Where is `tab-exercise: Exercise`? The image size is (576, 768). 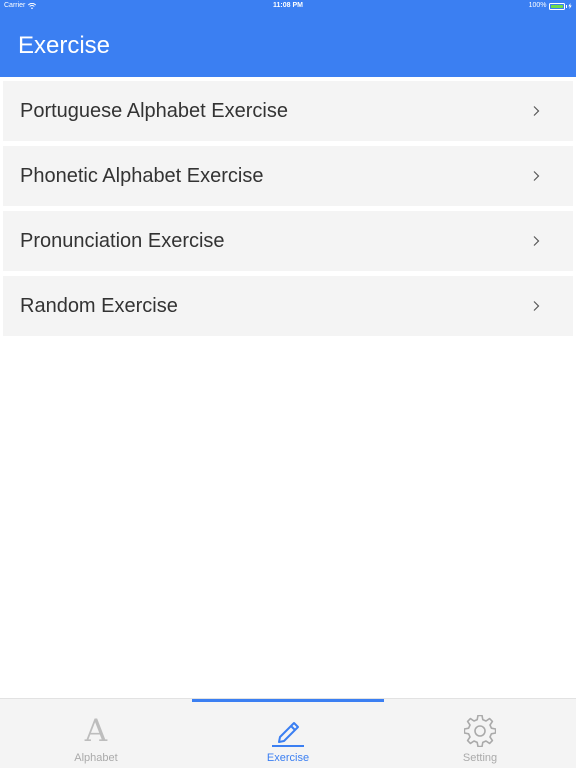
tab-exercise: Exercise is located at coordinates (288, 733).